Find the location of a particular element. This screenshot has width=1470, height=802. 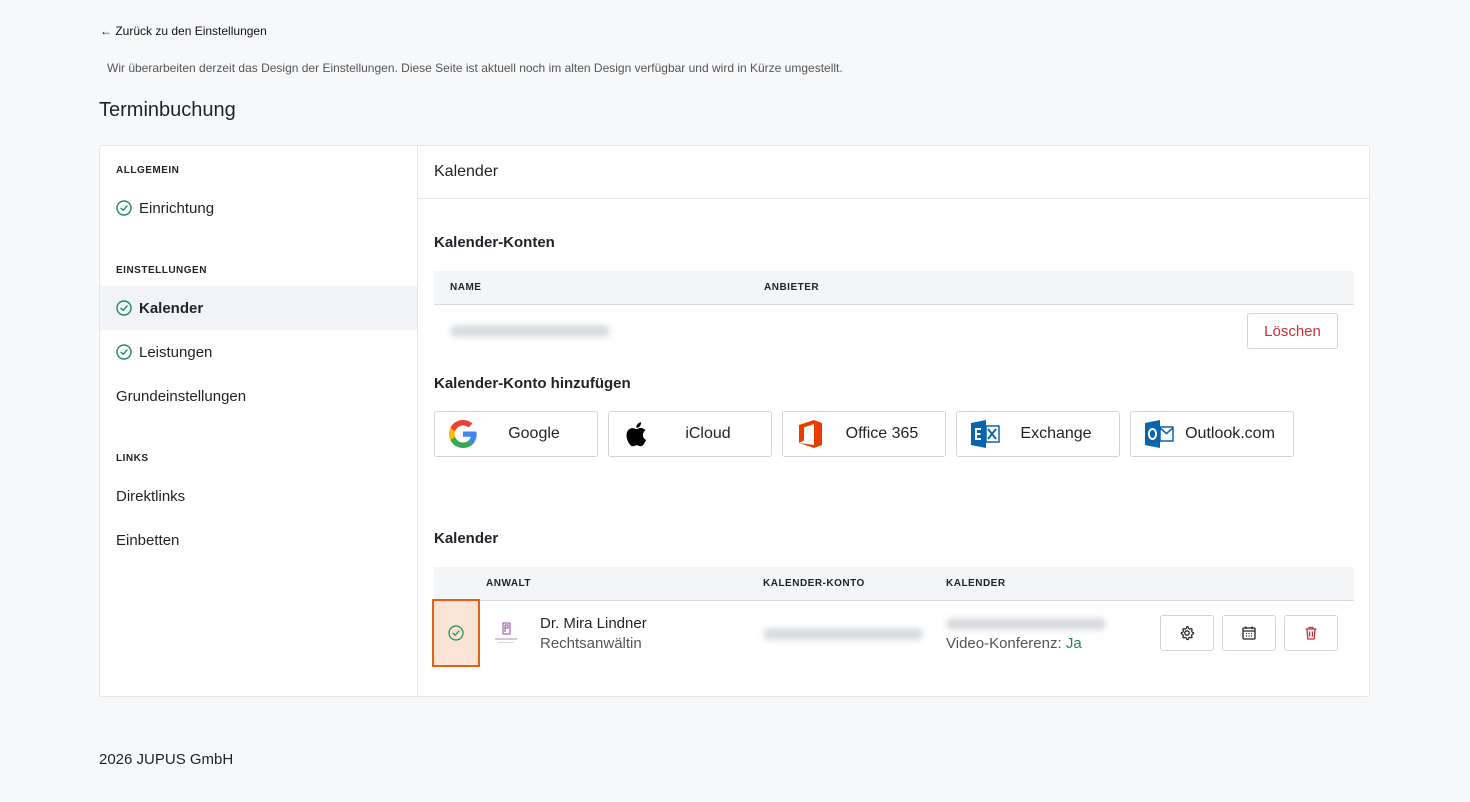

office-icon is located at coordinates (810, 434).